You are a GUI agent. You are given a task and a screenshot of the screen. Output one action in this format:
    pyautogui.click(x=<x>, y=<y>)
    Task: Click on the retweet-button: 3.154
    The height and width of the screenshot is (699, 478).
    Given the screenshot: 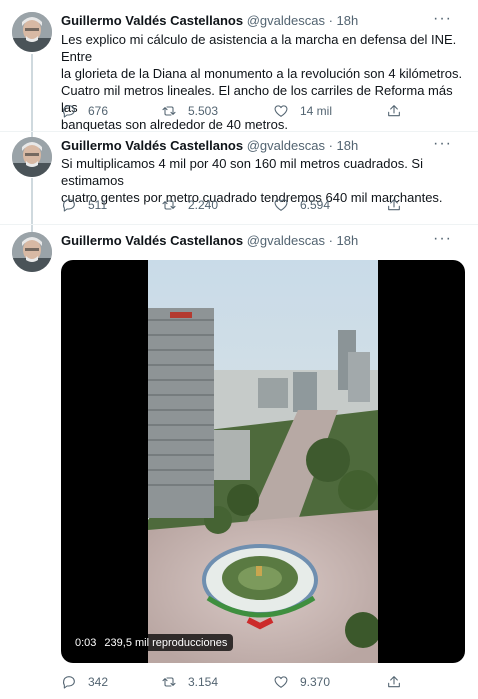 What is the action you would take?
    pyautogui.click(x=189, y=682)
    